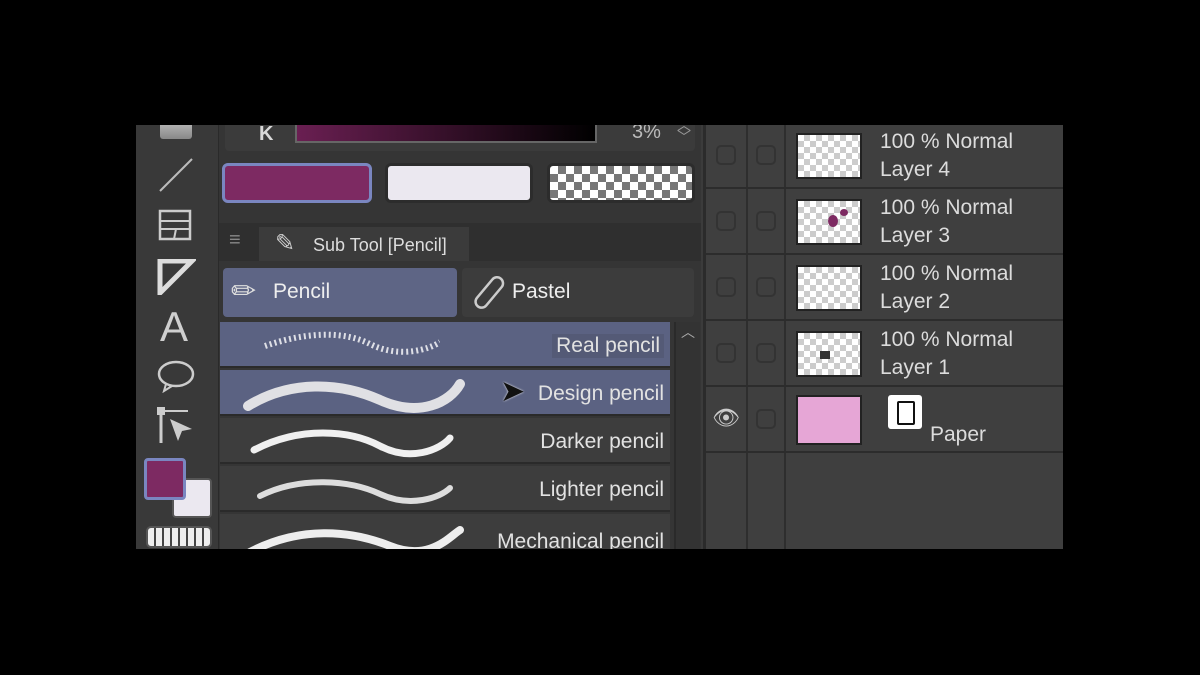 This screenshot has width=1200, height=675. What do you see at coordinates (446, 134) in the screenshot?
I see `k-slider` at bounding box center [446, 134].